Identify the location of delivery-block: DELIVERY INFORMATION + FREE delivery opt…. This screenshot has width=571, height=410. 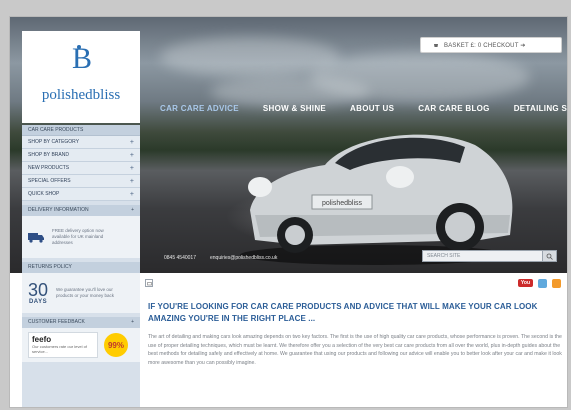
(81, 231).